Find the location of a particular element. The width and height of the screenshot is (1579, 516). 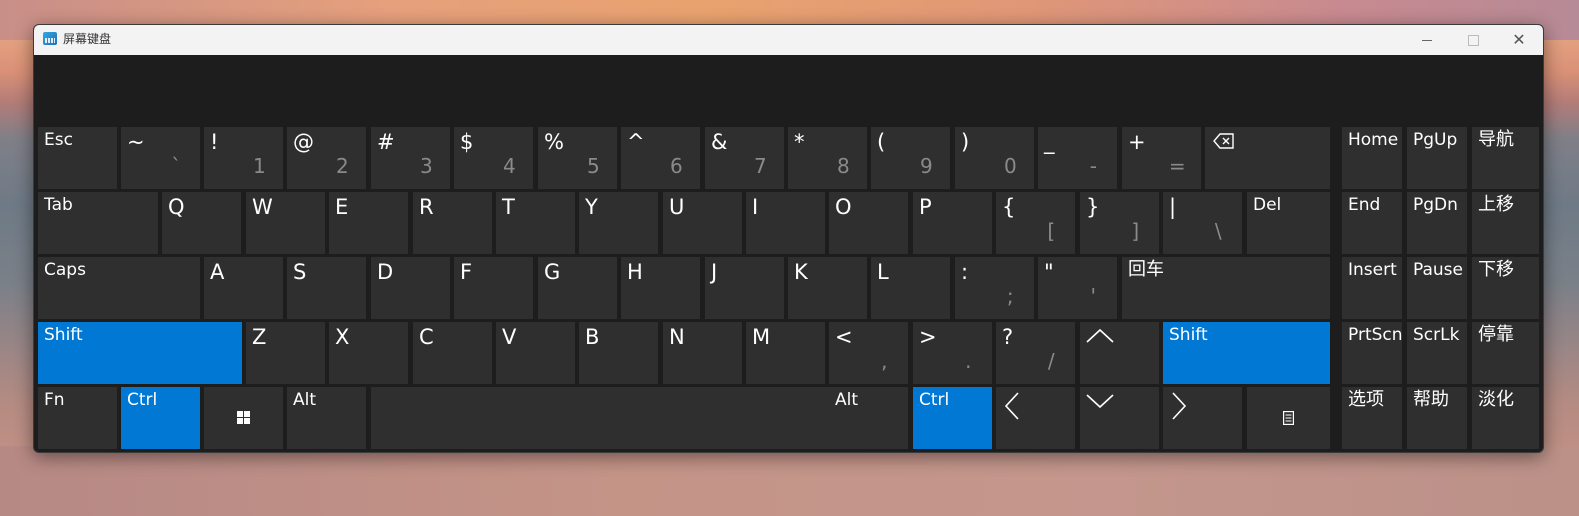

key-z: Z is located at coordinates (285, 353).